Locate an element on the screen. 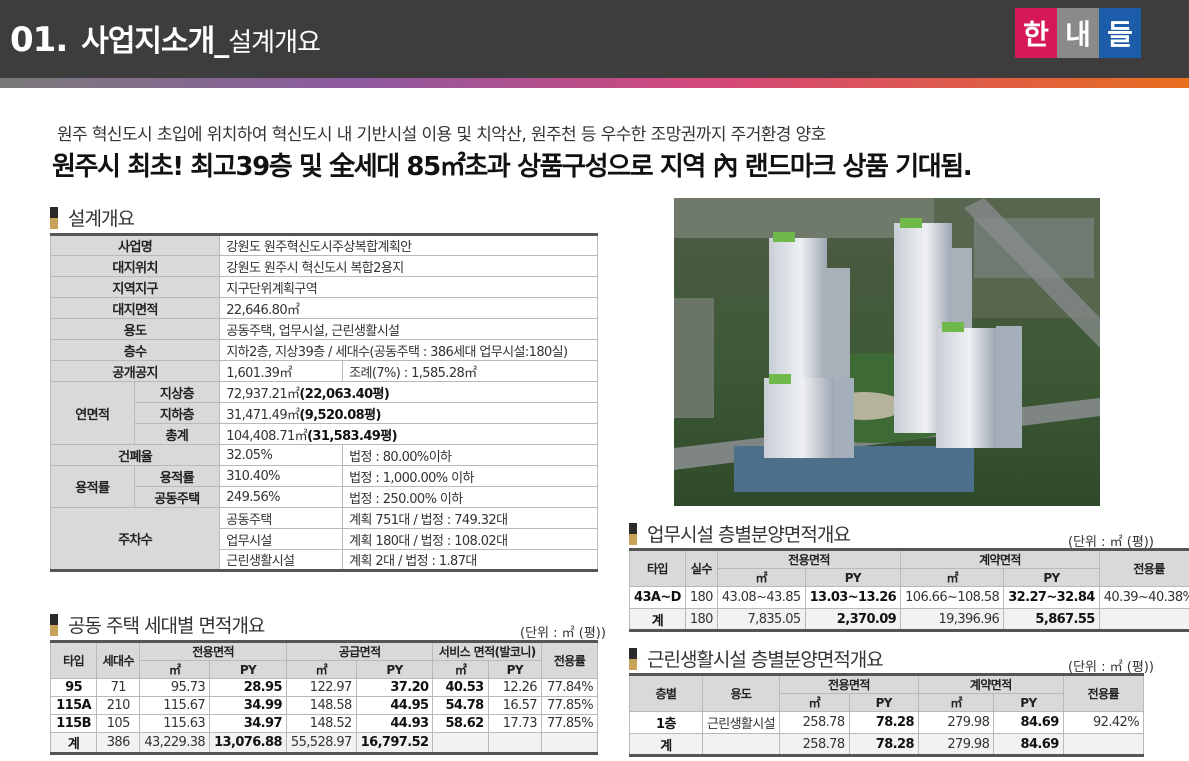 This screenshot has width=1189, height=761. units-section-title: 공동 주택 세대별 면적개요 is located at coordinates (157, 624).